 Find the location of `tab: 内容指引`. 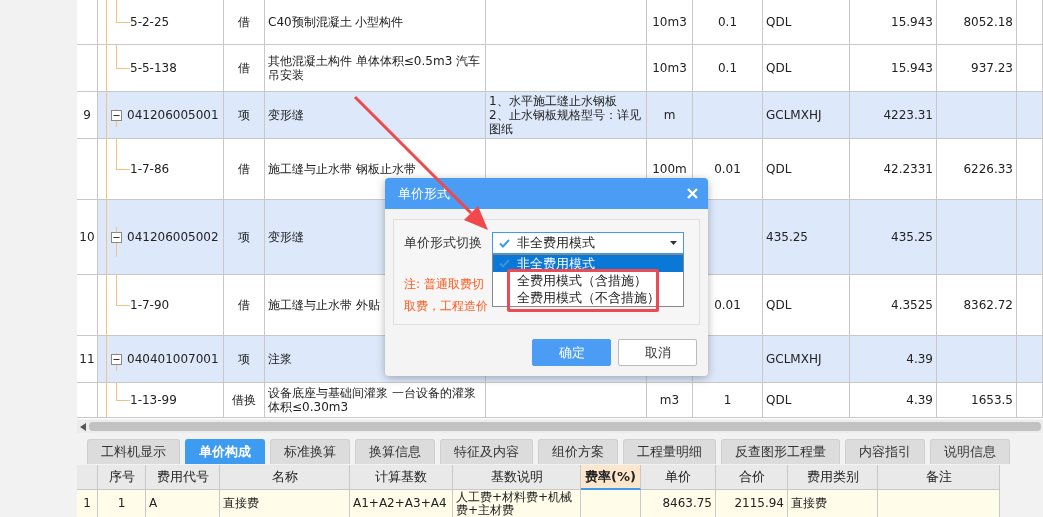

tab: 内容指引 is located at coordinates (885, 451).